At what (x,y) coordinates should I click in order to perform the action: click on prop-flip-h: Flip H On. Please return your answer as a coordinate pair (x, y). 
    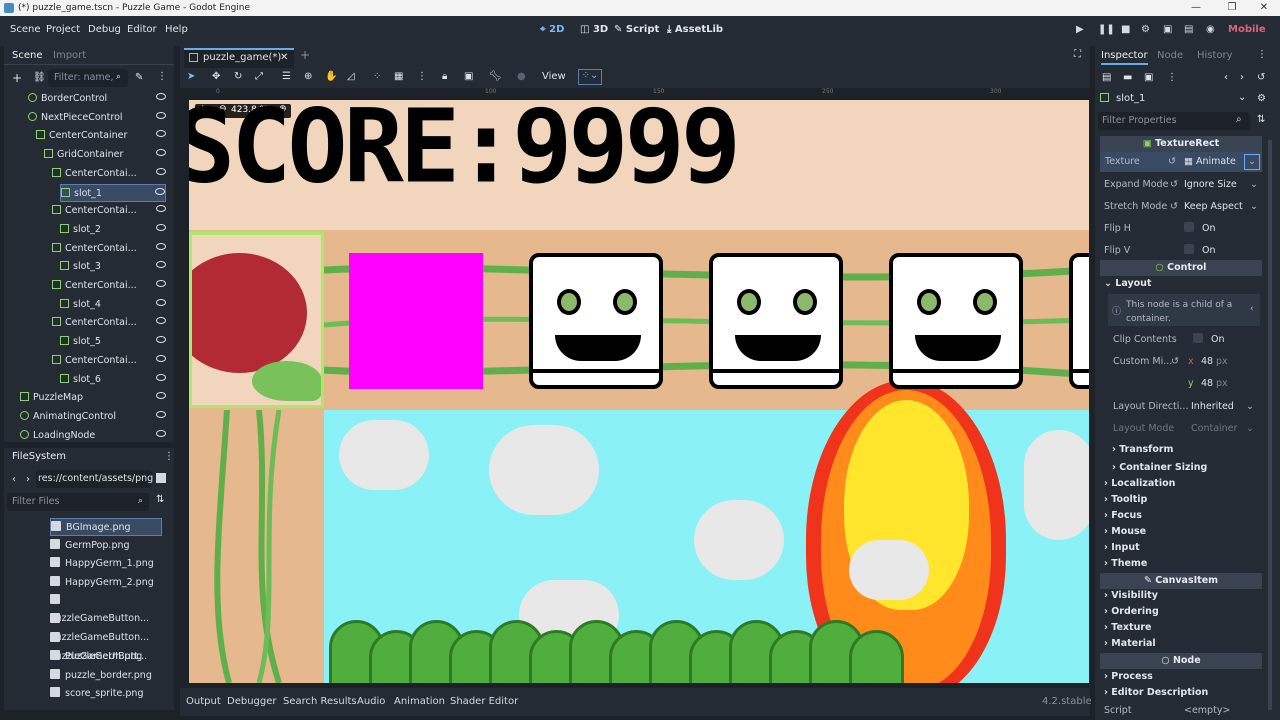
    Looking at the image, I should click on (1183, 229).